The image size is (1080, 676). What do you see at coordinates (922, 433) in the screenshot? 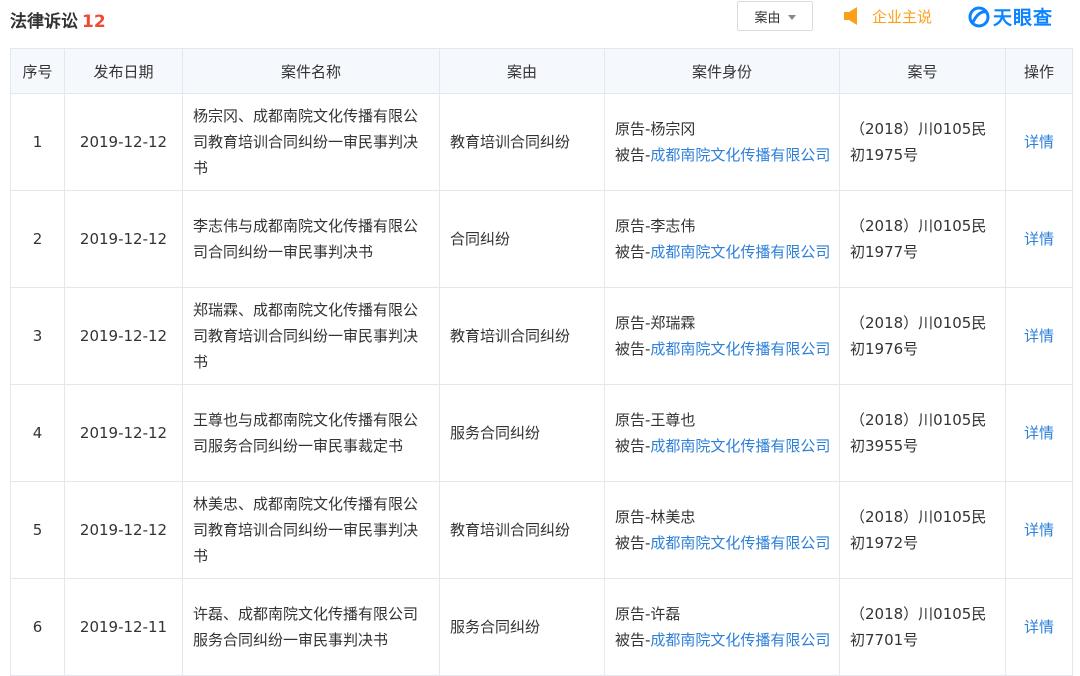
I see `case-number: （2018）川0105民初3955号` at bounding box center [922, 433].